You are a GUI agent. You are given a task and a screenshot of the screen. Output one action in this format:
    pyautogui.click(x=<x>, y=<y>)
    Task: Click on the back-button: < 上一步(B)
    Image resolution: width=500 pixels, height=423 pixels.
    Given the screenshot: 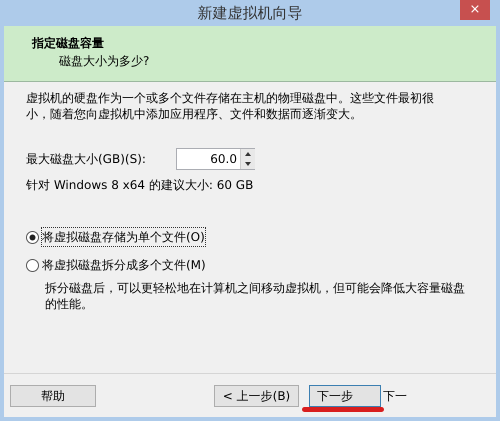 What is the action you would take?
    pyautogui.click(x=256, y=395)
    